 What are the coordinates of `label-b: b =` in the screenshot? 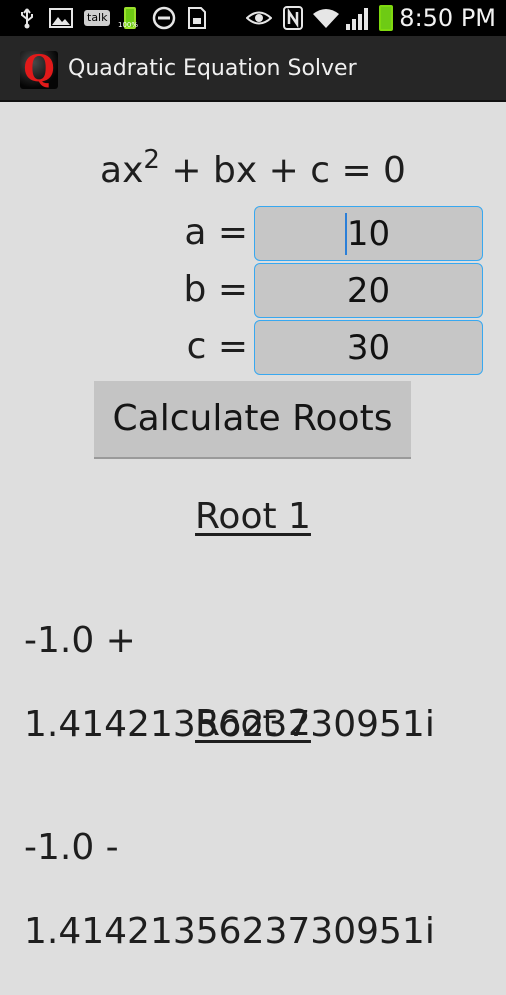 It's located at (215, 289).